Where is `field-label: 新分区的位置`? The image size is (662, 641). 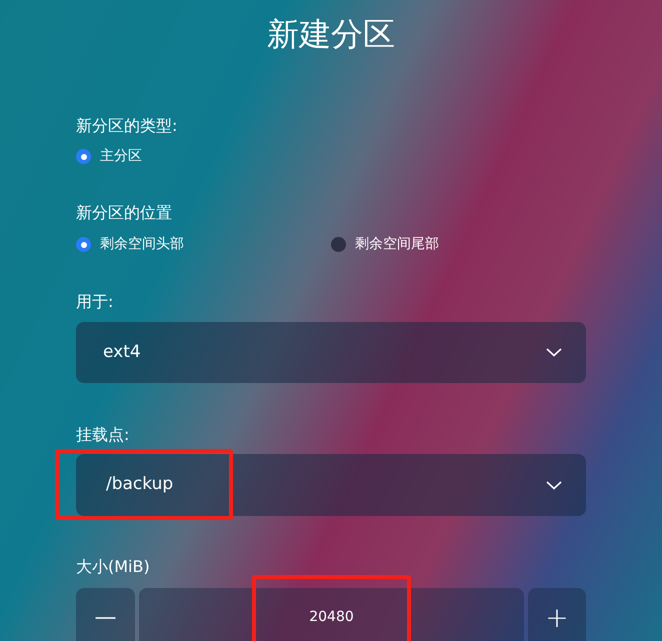
field-label: 新分区的位置 is located at coordinates (124, 213).